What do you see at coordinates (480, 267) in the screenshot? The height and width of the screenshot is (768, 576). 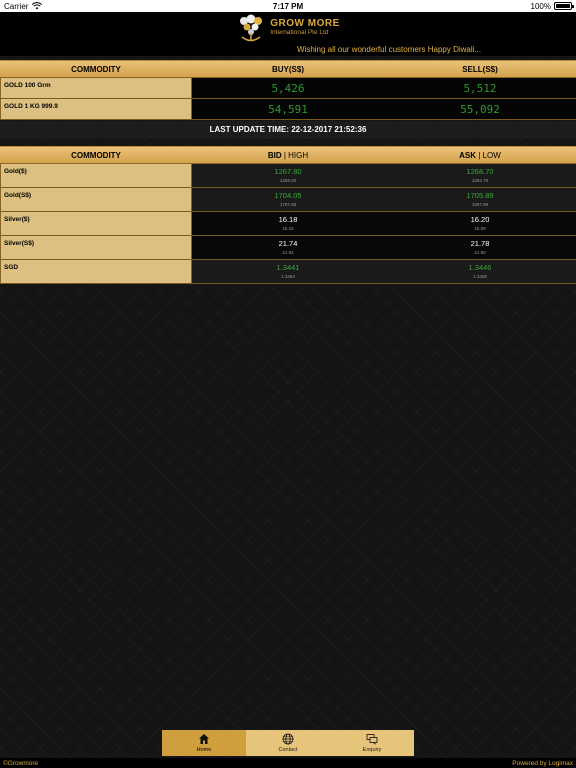 I see `ask-price: 1.3446` at bounding box center [480, 267].